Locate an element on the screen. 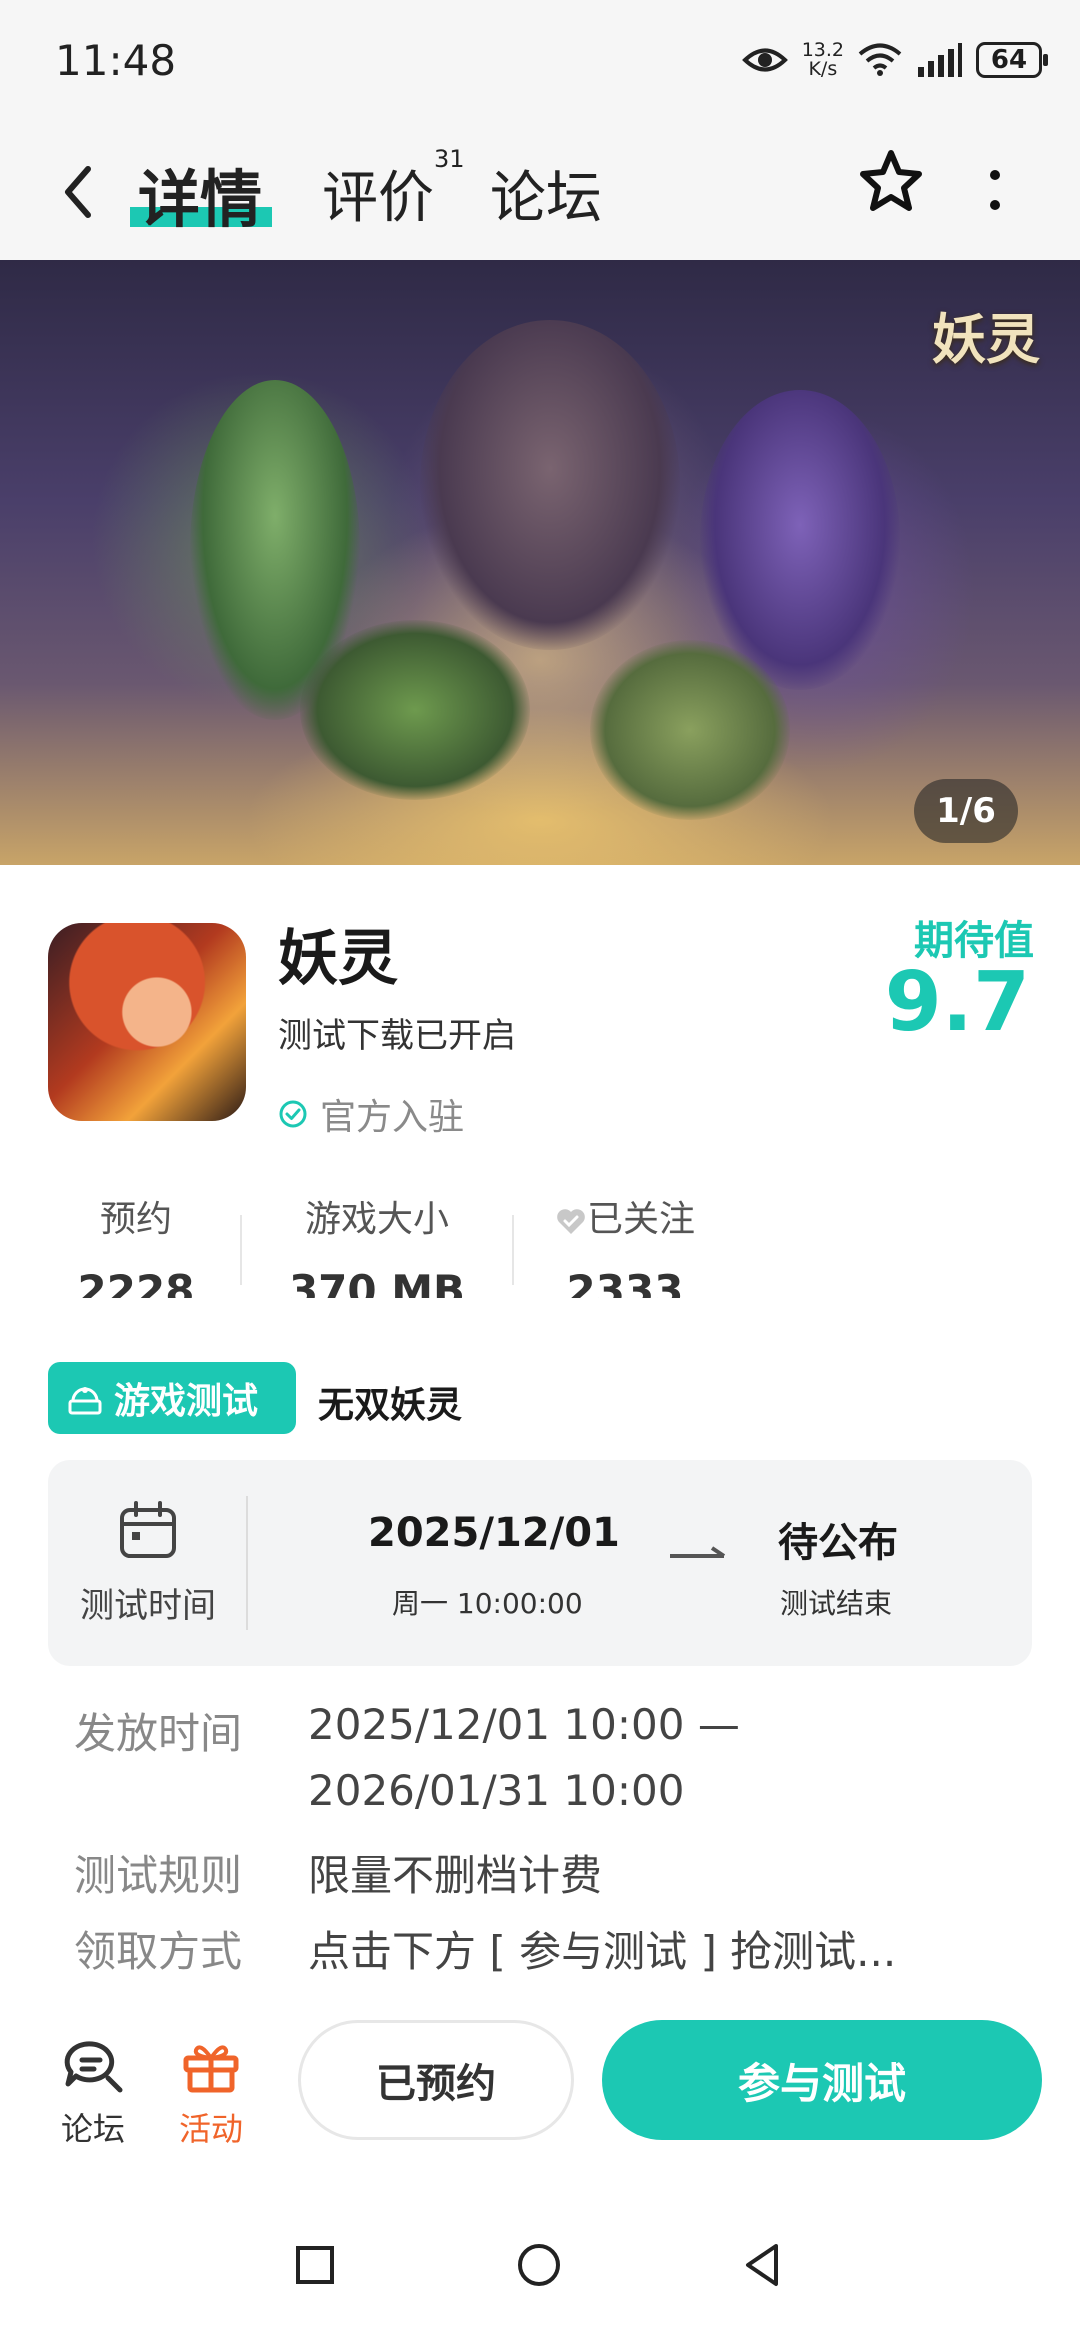 Image resolution: width=1080 pixels, height=2331 pixels. test-time-card: 测试时间 2025/12/01 周一 10:00:00 待公布 测试结束 is located at coordinates (540, 1563).